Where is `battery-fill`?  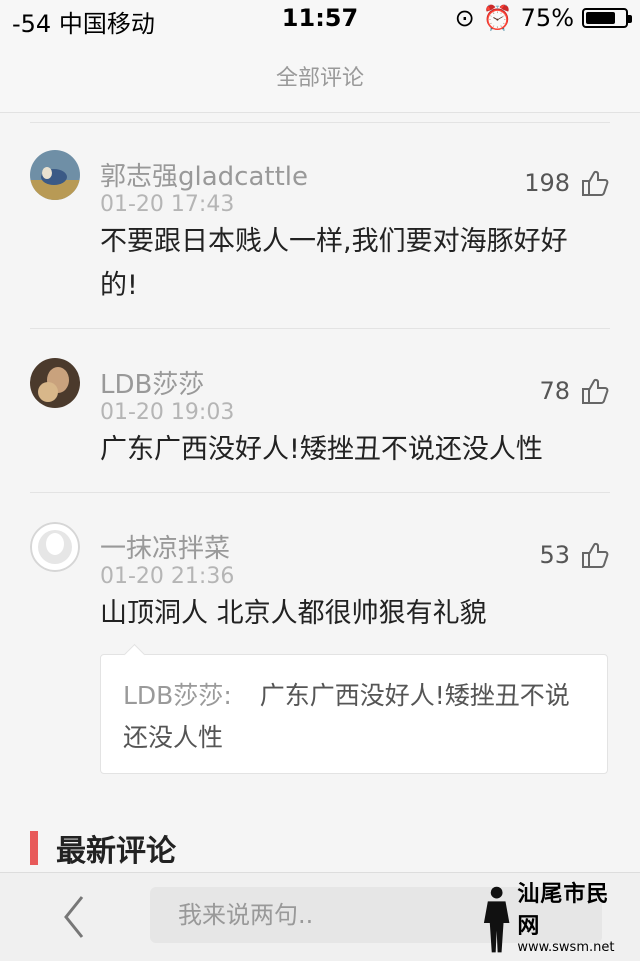 battery-fill is located at coordinates (600, 18).